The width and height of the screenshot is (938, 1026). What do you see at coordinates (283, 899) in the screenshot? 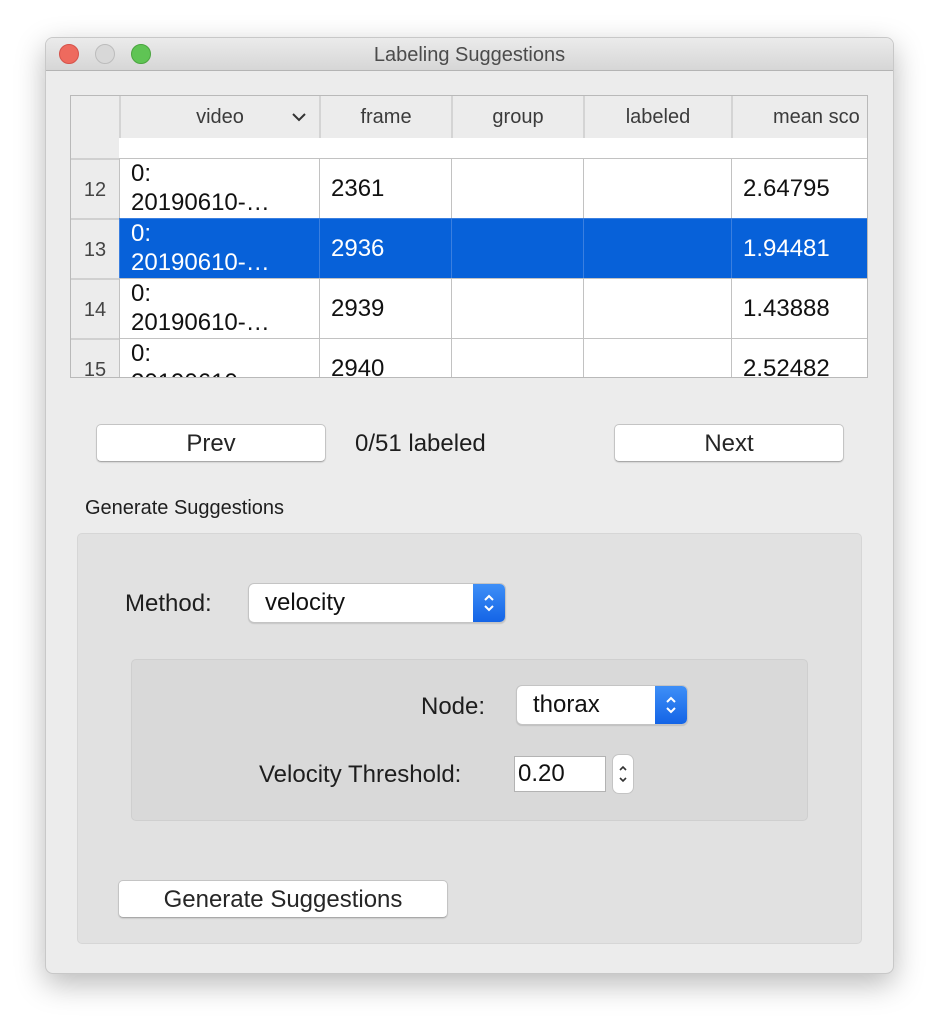
I see `generate-suggestions-button: Generate Suggestions` at bounding box center [283, 899].